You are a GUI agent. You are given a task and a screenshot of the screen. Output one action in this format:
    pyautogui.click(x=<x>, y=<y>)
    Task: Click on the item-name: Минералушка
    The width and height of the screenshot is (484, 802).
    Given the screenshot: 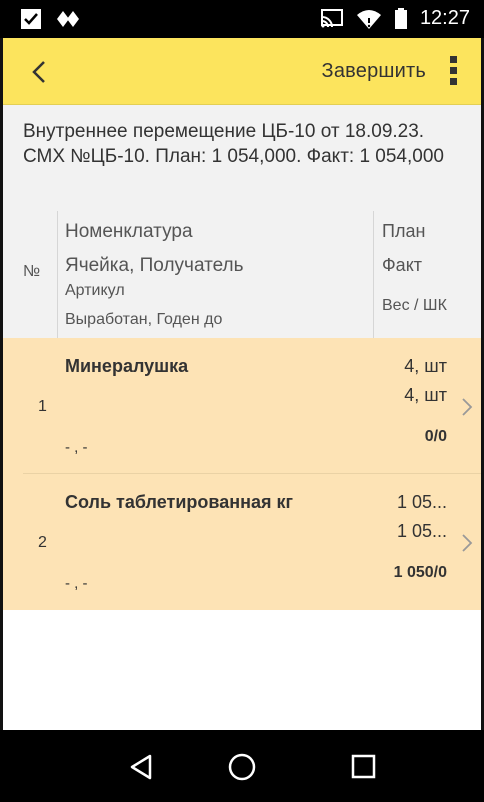 What is the action you would take?
    pyautogui.click(x=127, y=366)
    